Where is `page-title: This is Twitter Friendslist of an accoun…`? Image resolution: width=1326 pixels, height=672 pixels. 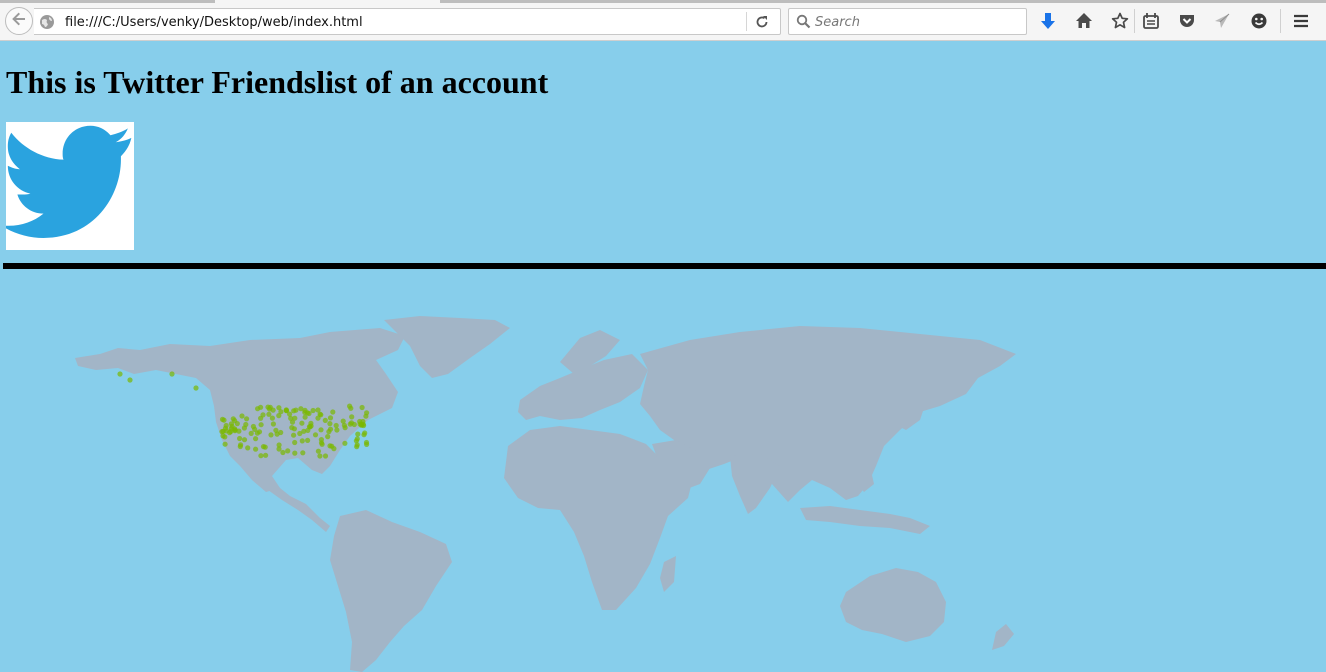
page-title: This is Twitter Friendslist of an accoun… is located at coordinates (277, 82).